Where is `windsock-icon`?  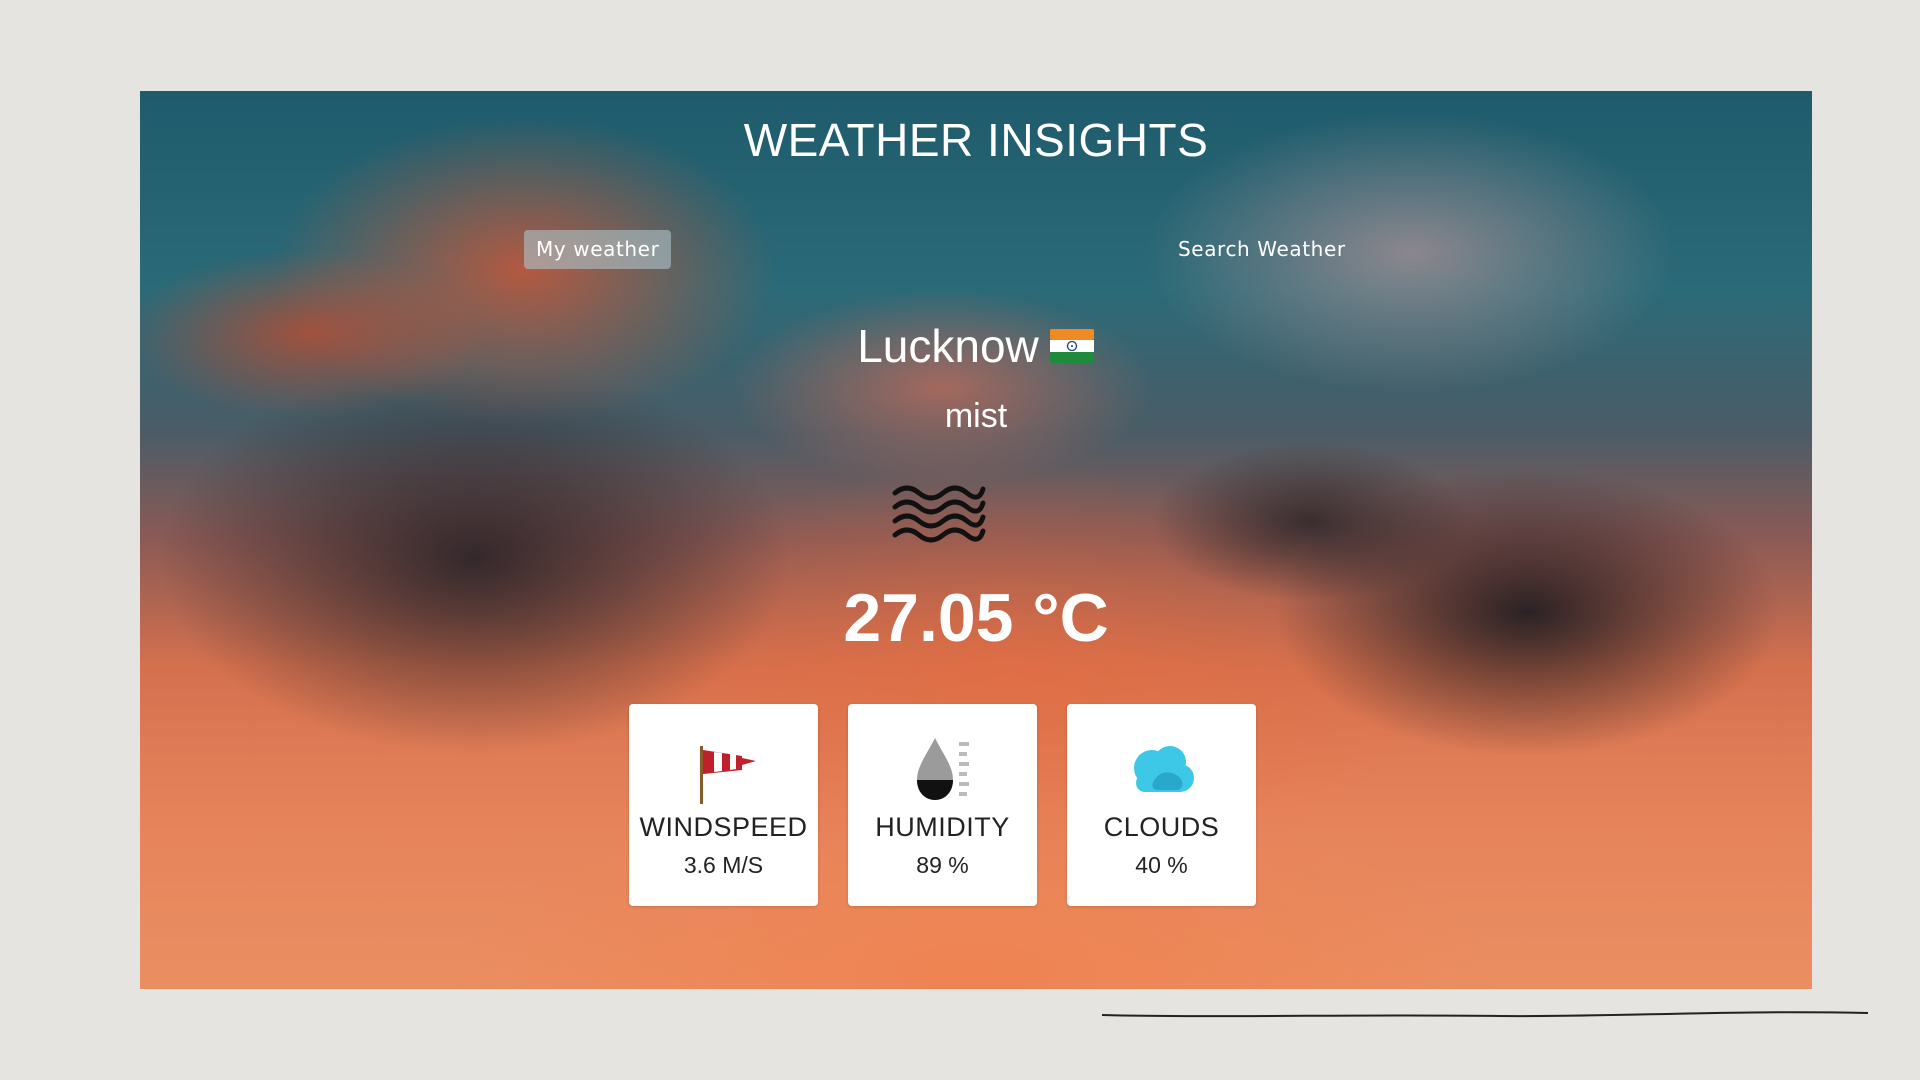
windsock-icon is located at coordinates (727, 775).